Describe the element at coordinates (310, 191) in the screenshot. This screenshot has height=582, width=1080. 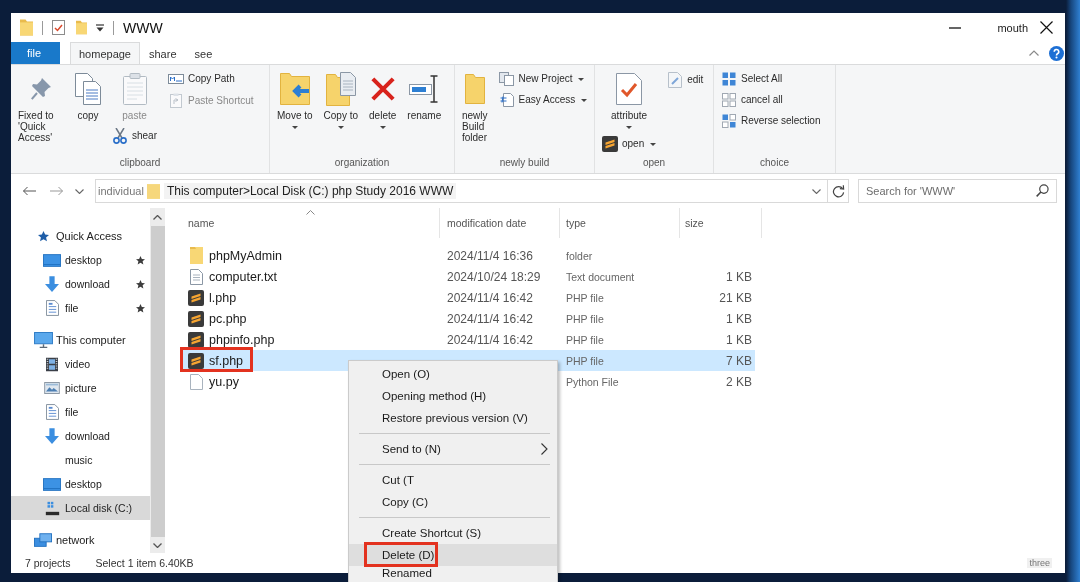
I see `address-path: This computer>Local Disk (C:) php Study 2016 WWW` at that location.